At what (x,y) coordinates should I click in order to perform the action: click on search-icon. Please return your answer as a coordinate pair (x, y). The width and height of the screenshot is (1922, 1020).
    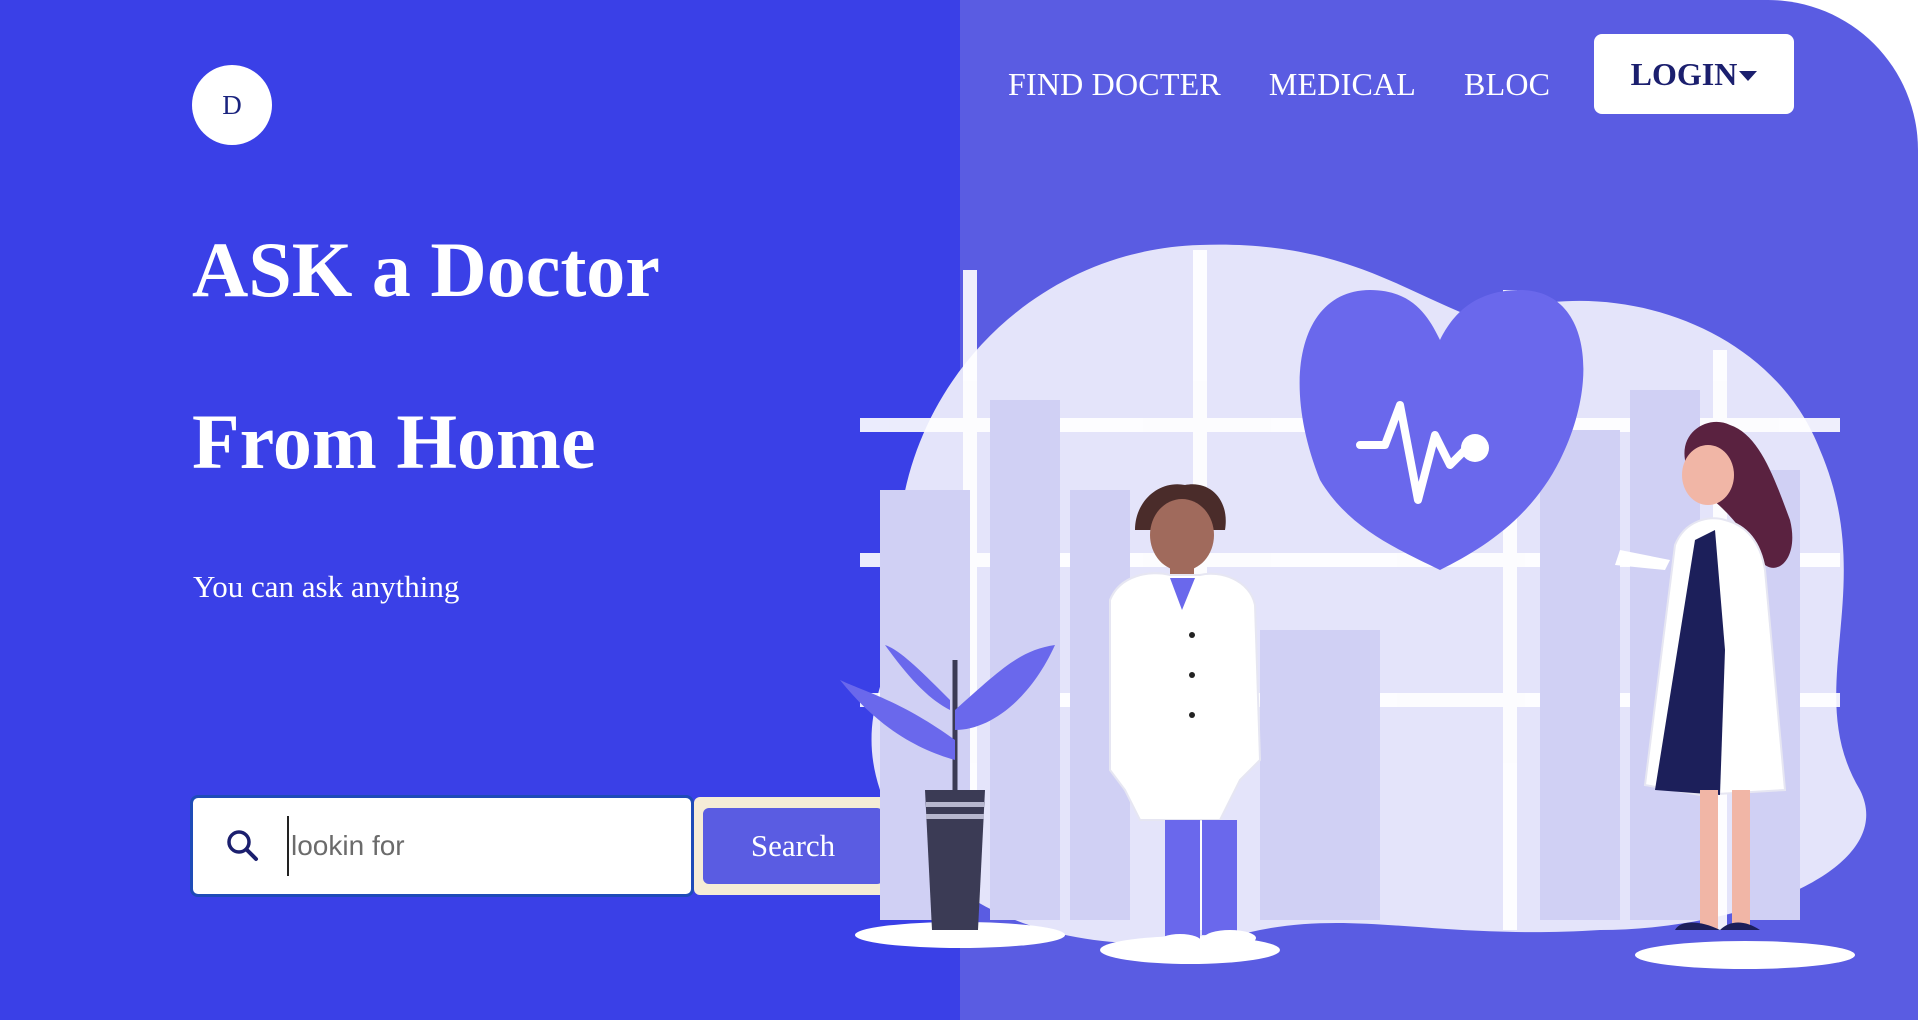
    Looking at the image, I should click on (243, 846).